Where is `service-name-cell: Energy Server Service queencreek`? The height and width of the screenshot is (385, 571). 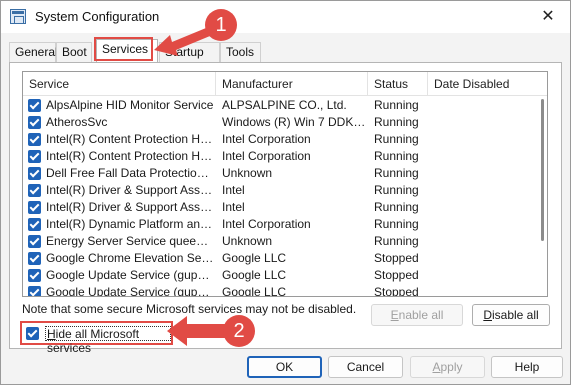 service-name-cell: Energy Server Service queencreek is located at coordinates (130, 241).